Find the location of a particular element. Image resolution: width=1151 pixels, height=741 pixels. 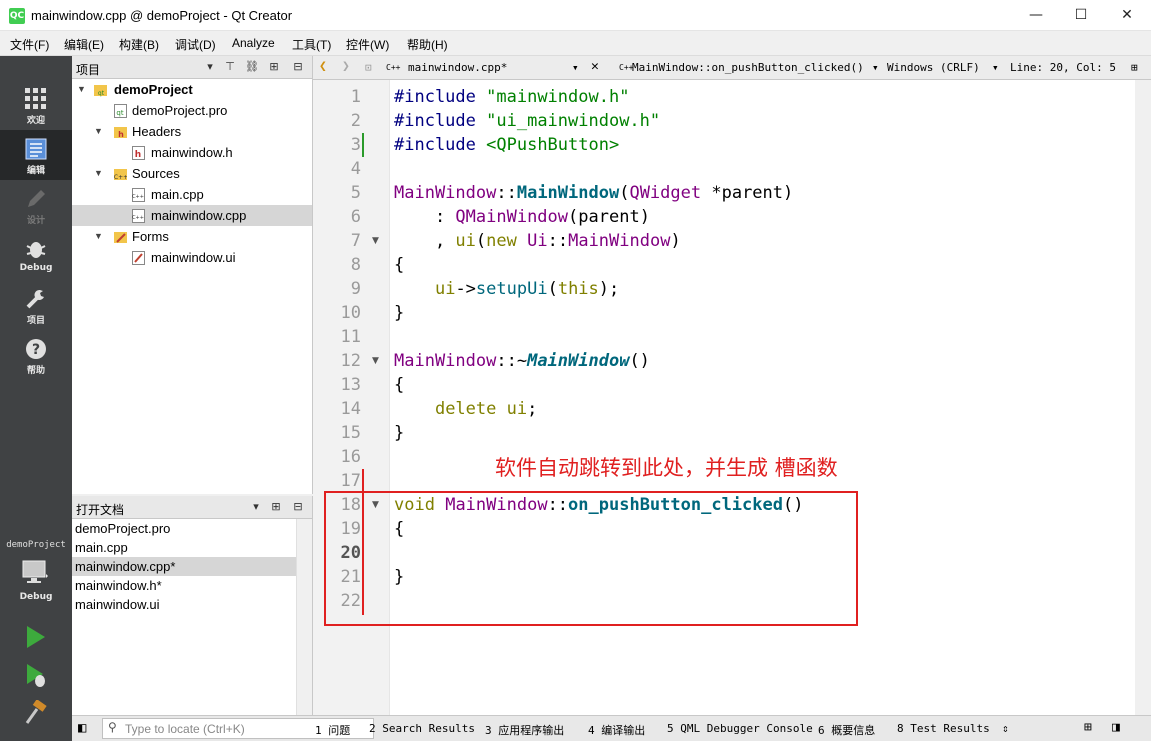

open-documents-scrollbar is located at coordinates (304, 617).